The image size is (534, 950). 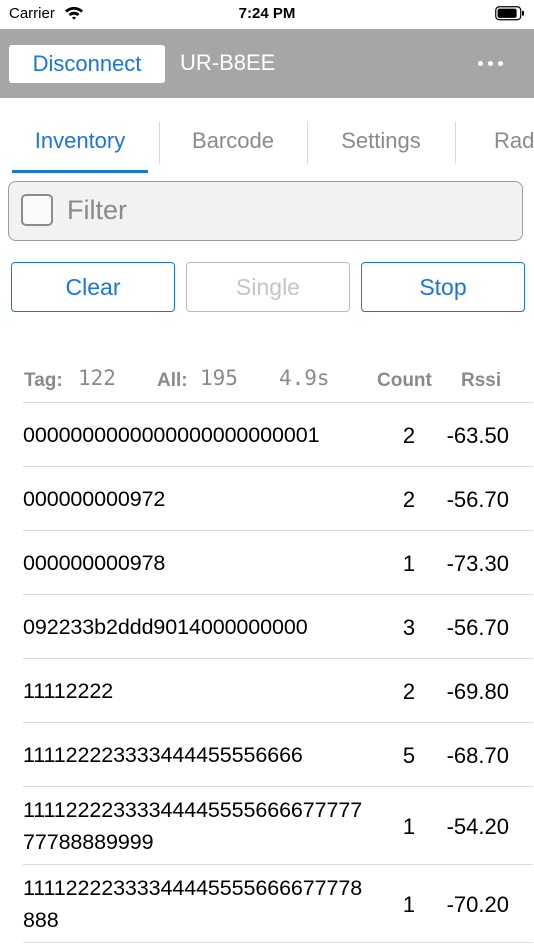 I want to click on tag-epc: 11112222333344445555666677778888, so click(x=193, y=904).